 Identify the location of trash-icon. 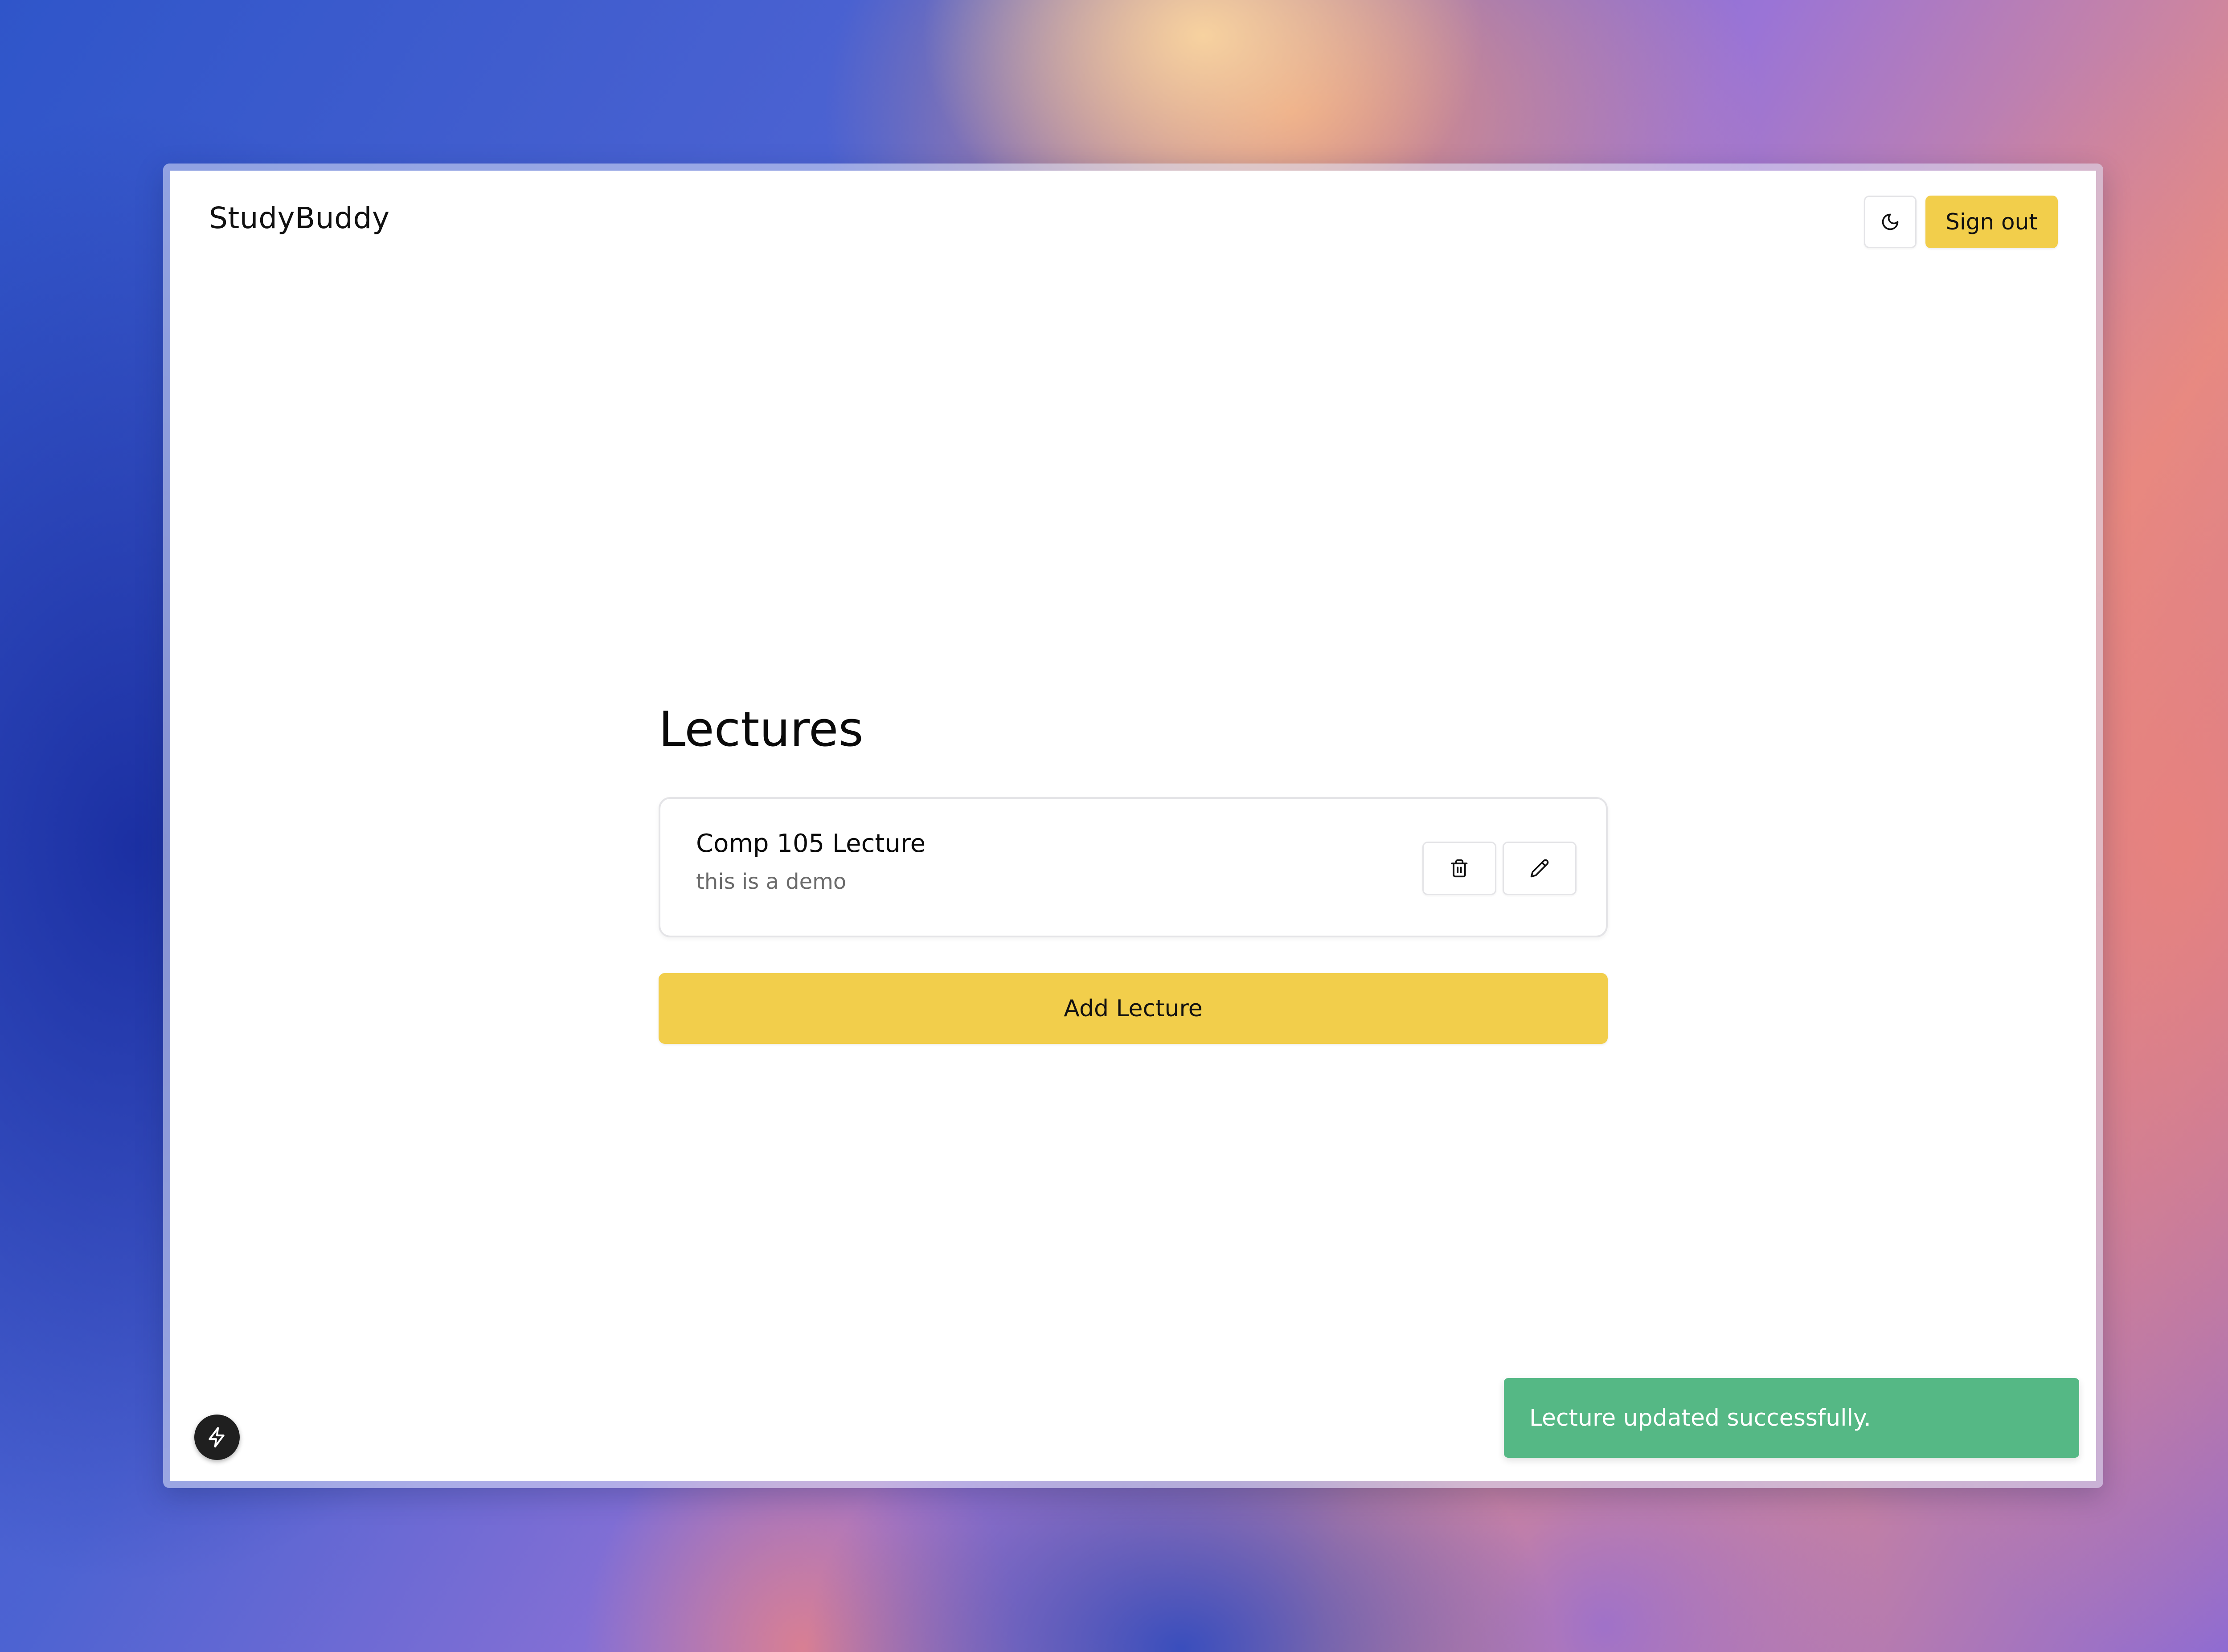
(1459, 868).